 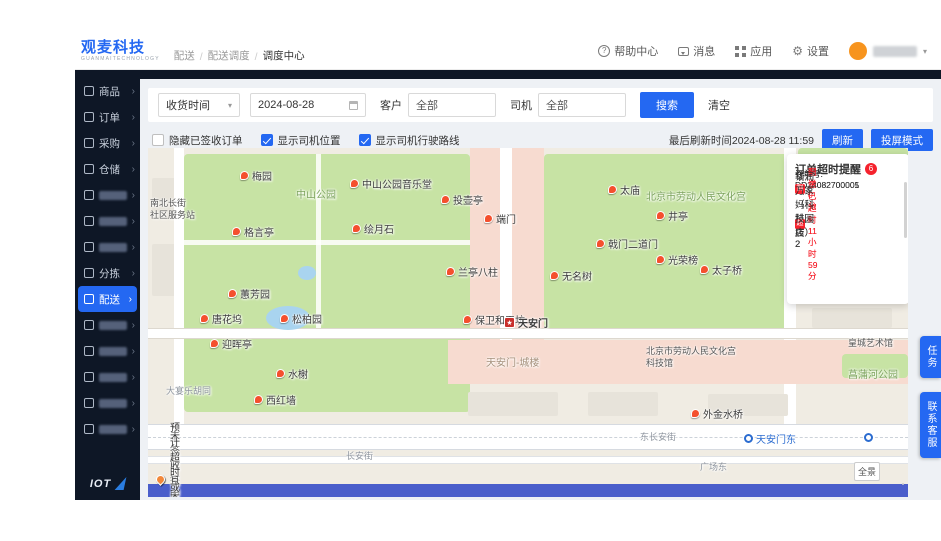 I want to click on map-label-text: 蕙芳园, so click(x=255, y=295).